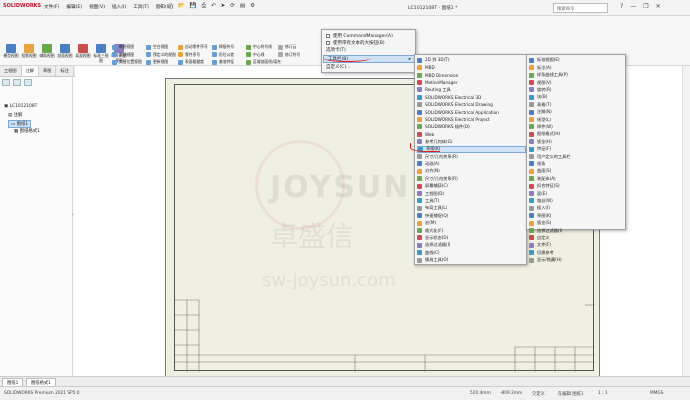  I want to click on revision-cloud-button: 修订云, so click(289, 47).